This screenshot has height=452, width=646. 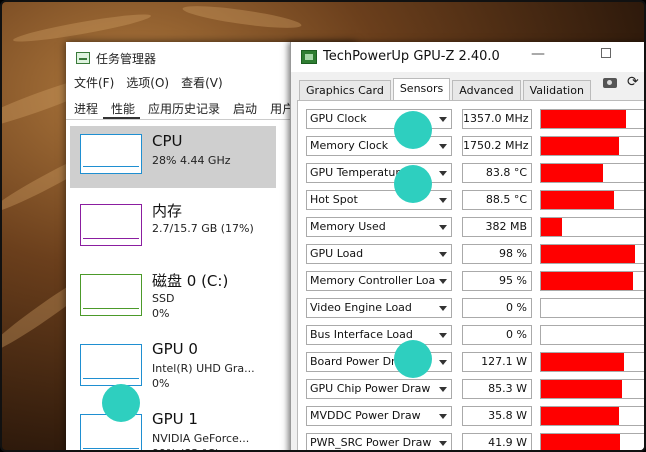 I want to click on sensor-name-dropdown: Bus Interface Load, so click(x=379, y=335).